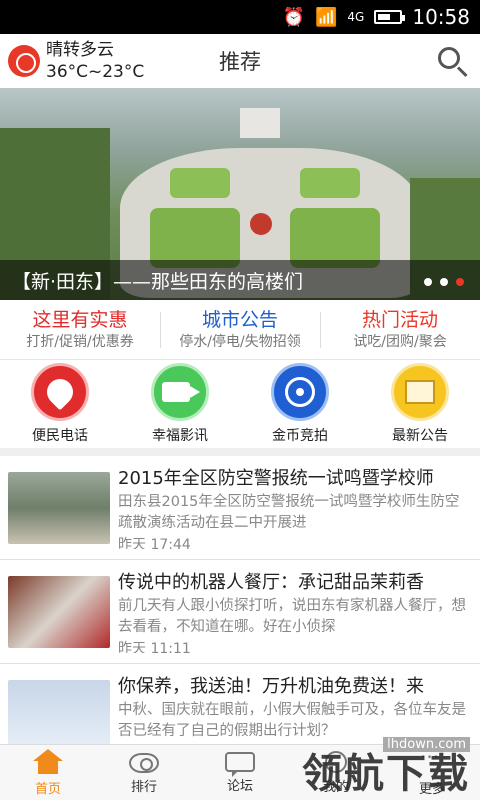  I want to click on network-type: 4G, so click(356, 17).